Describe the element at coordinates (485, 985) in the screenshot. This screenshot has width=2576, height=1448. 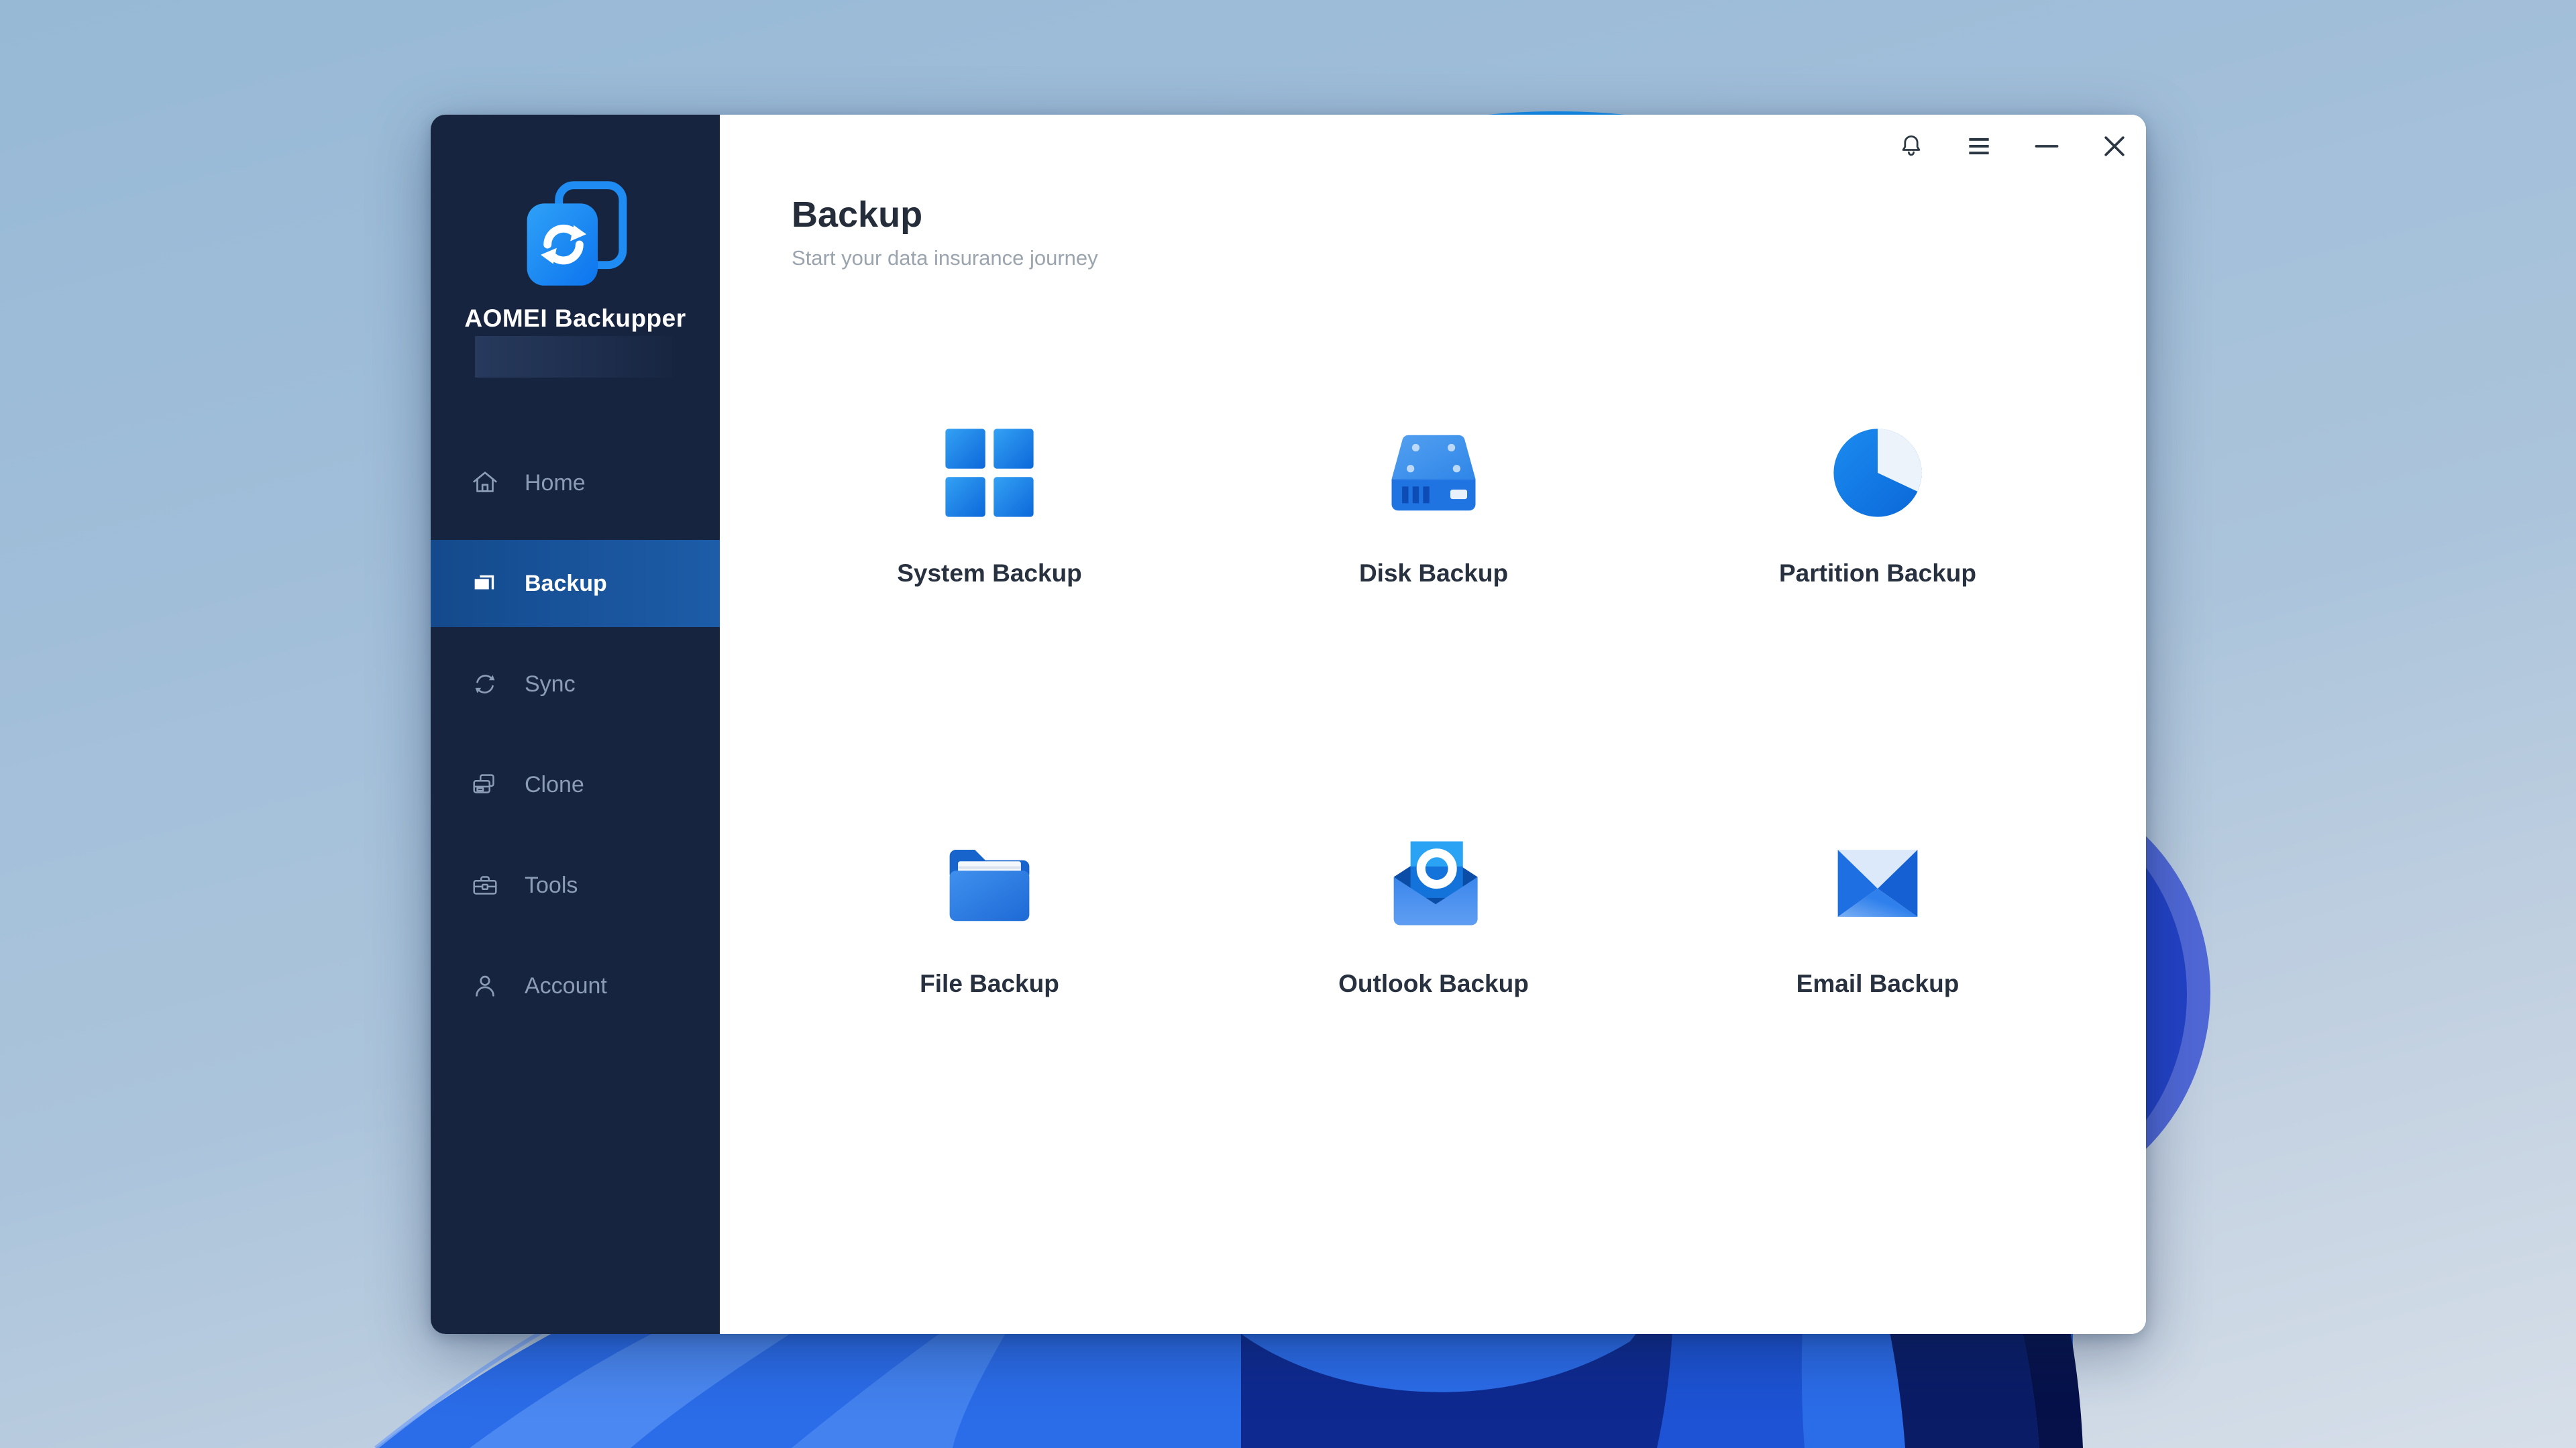
I see `account-icon` at that location.